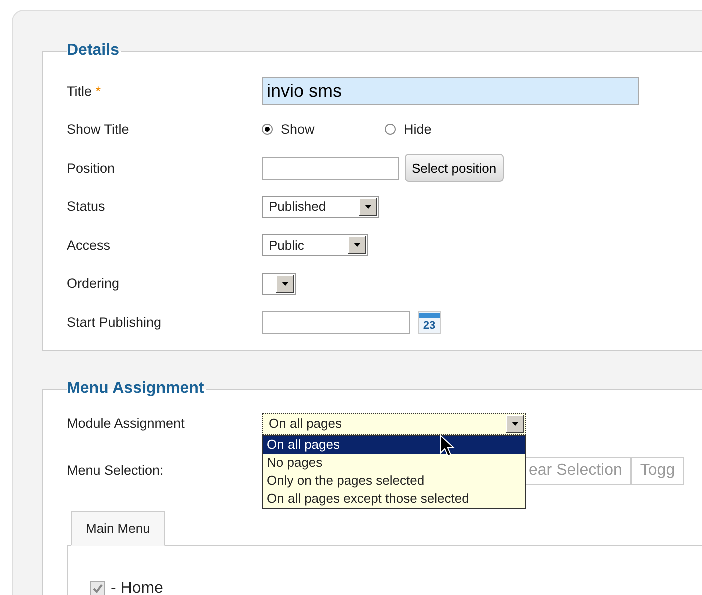  Describe the element at coordinates (115, 470) in the screenshot. I see `field-label: Menu Selection:` at that location.